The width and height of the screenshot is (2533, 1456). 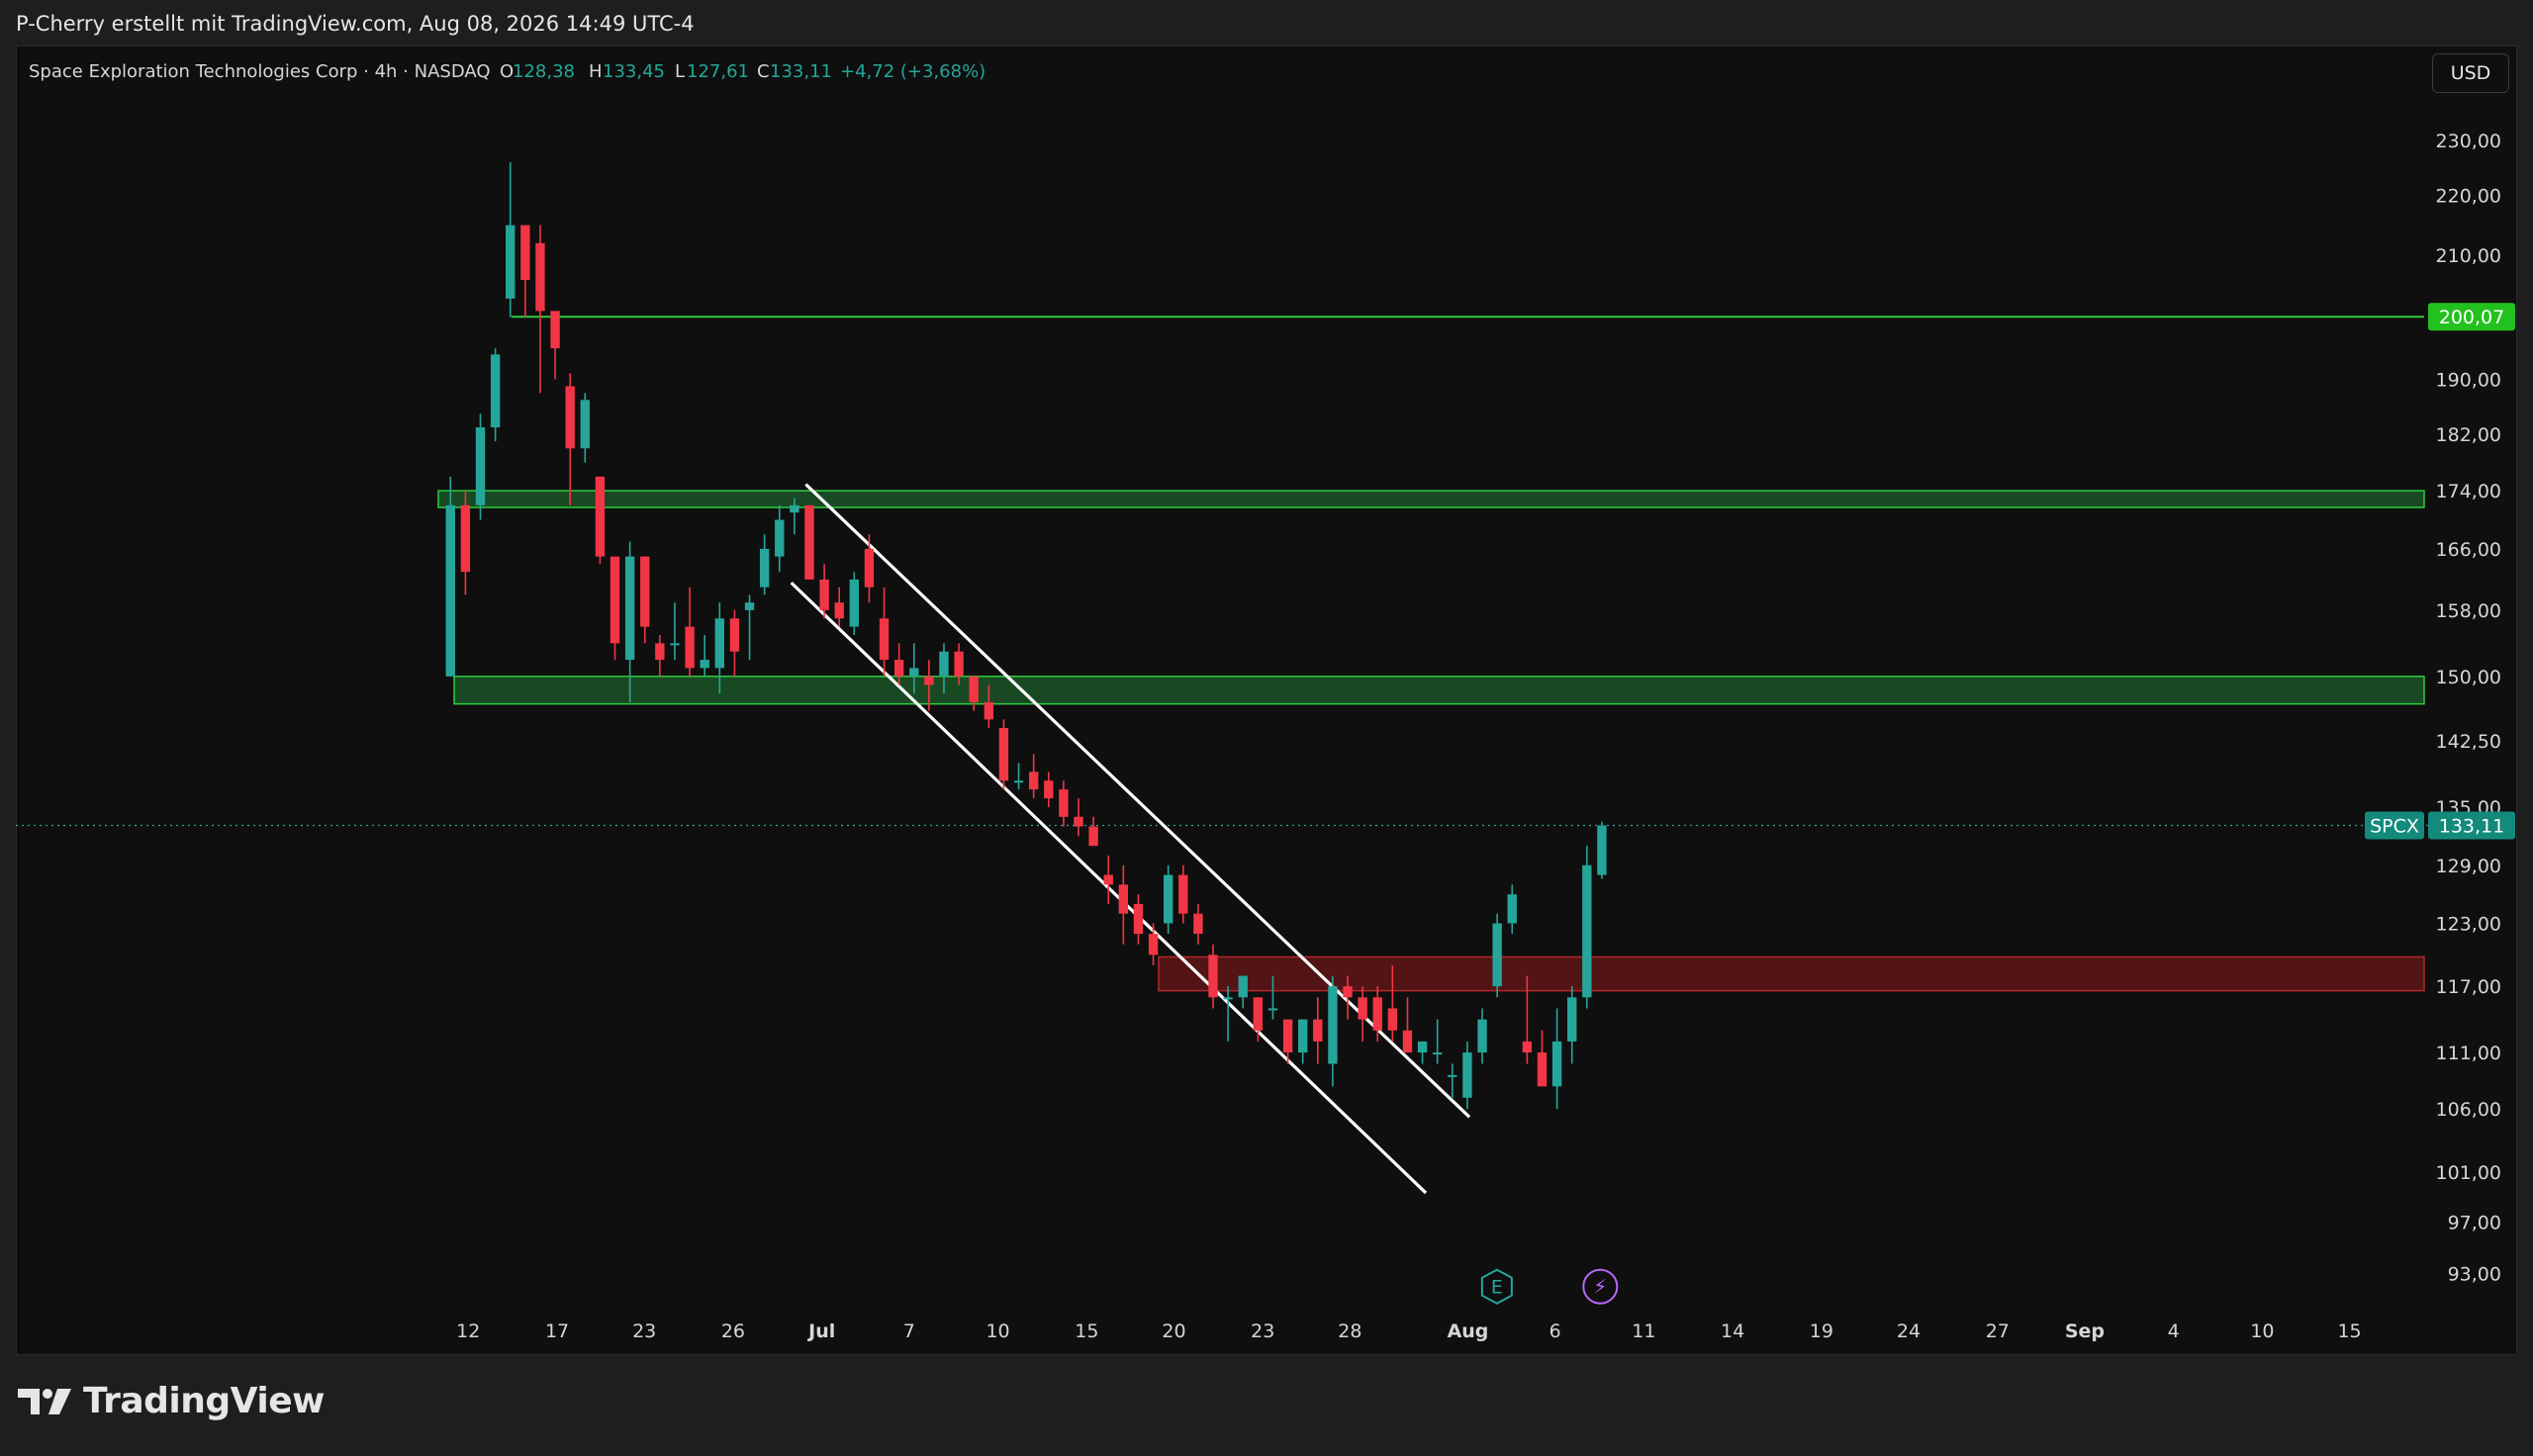 What do you see at coordinates (1998, 1331) in the screenshot?
I see `time-tick-label: 27` at bounding box center [1998, 1331].